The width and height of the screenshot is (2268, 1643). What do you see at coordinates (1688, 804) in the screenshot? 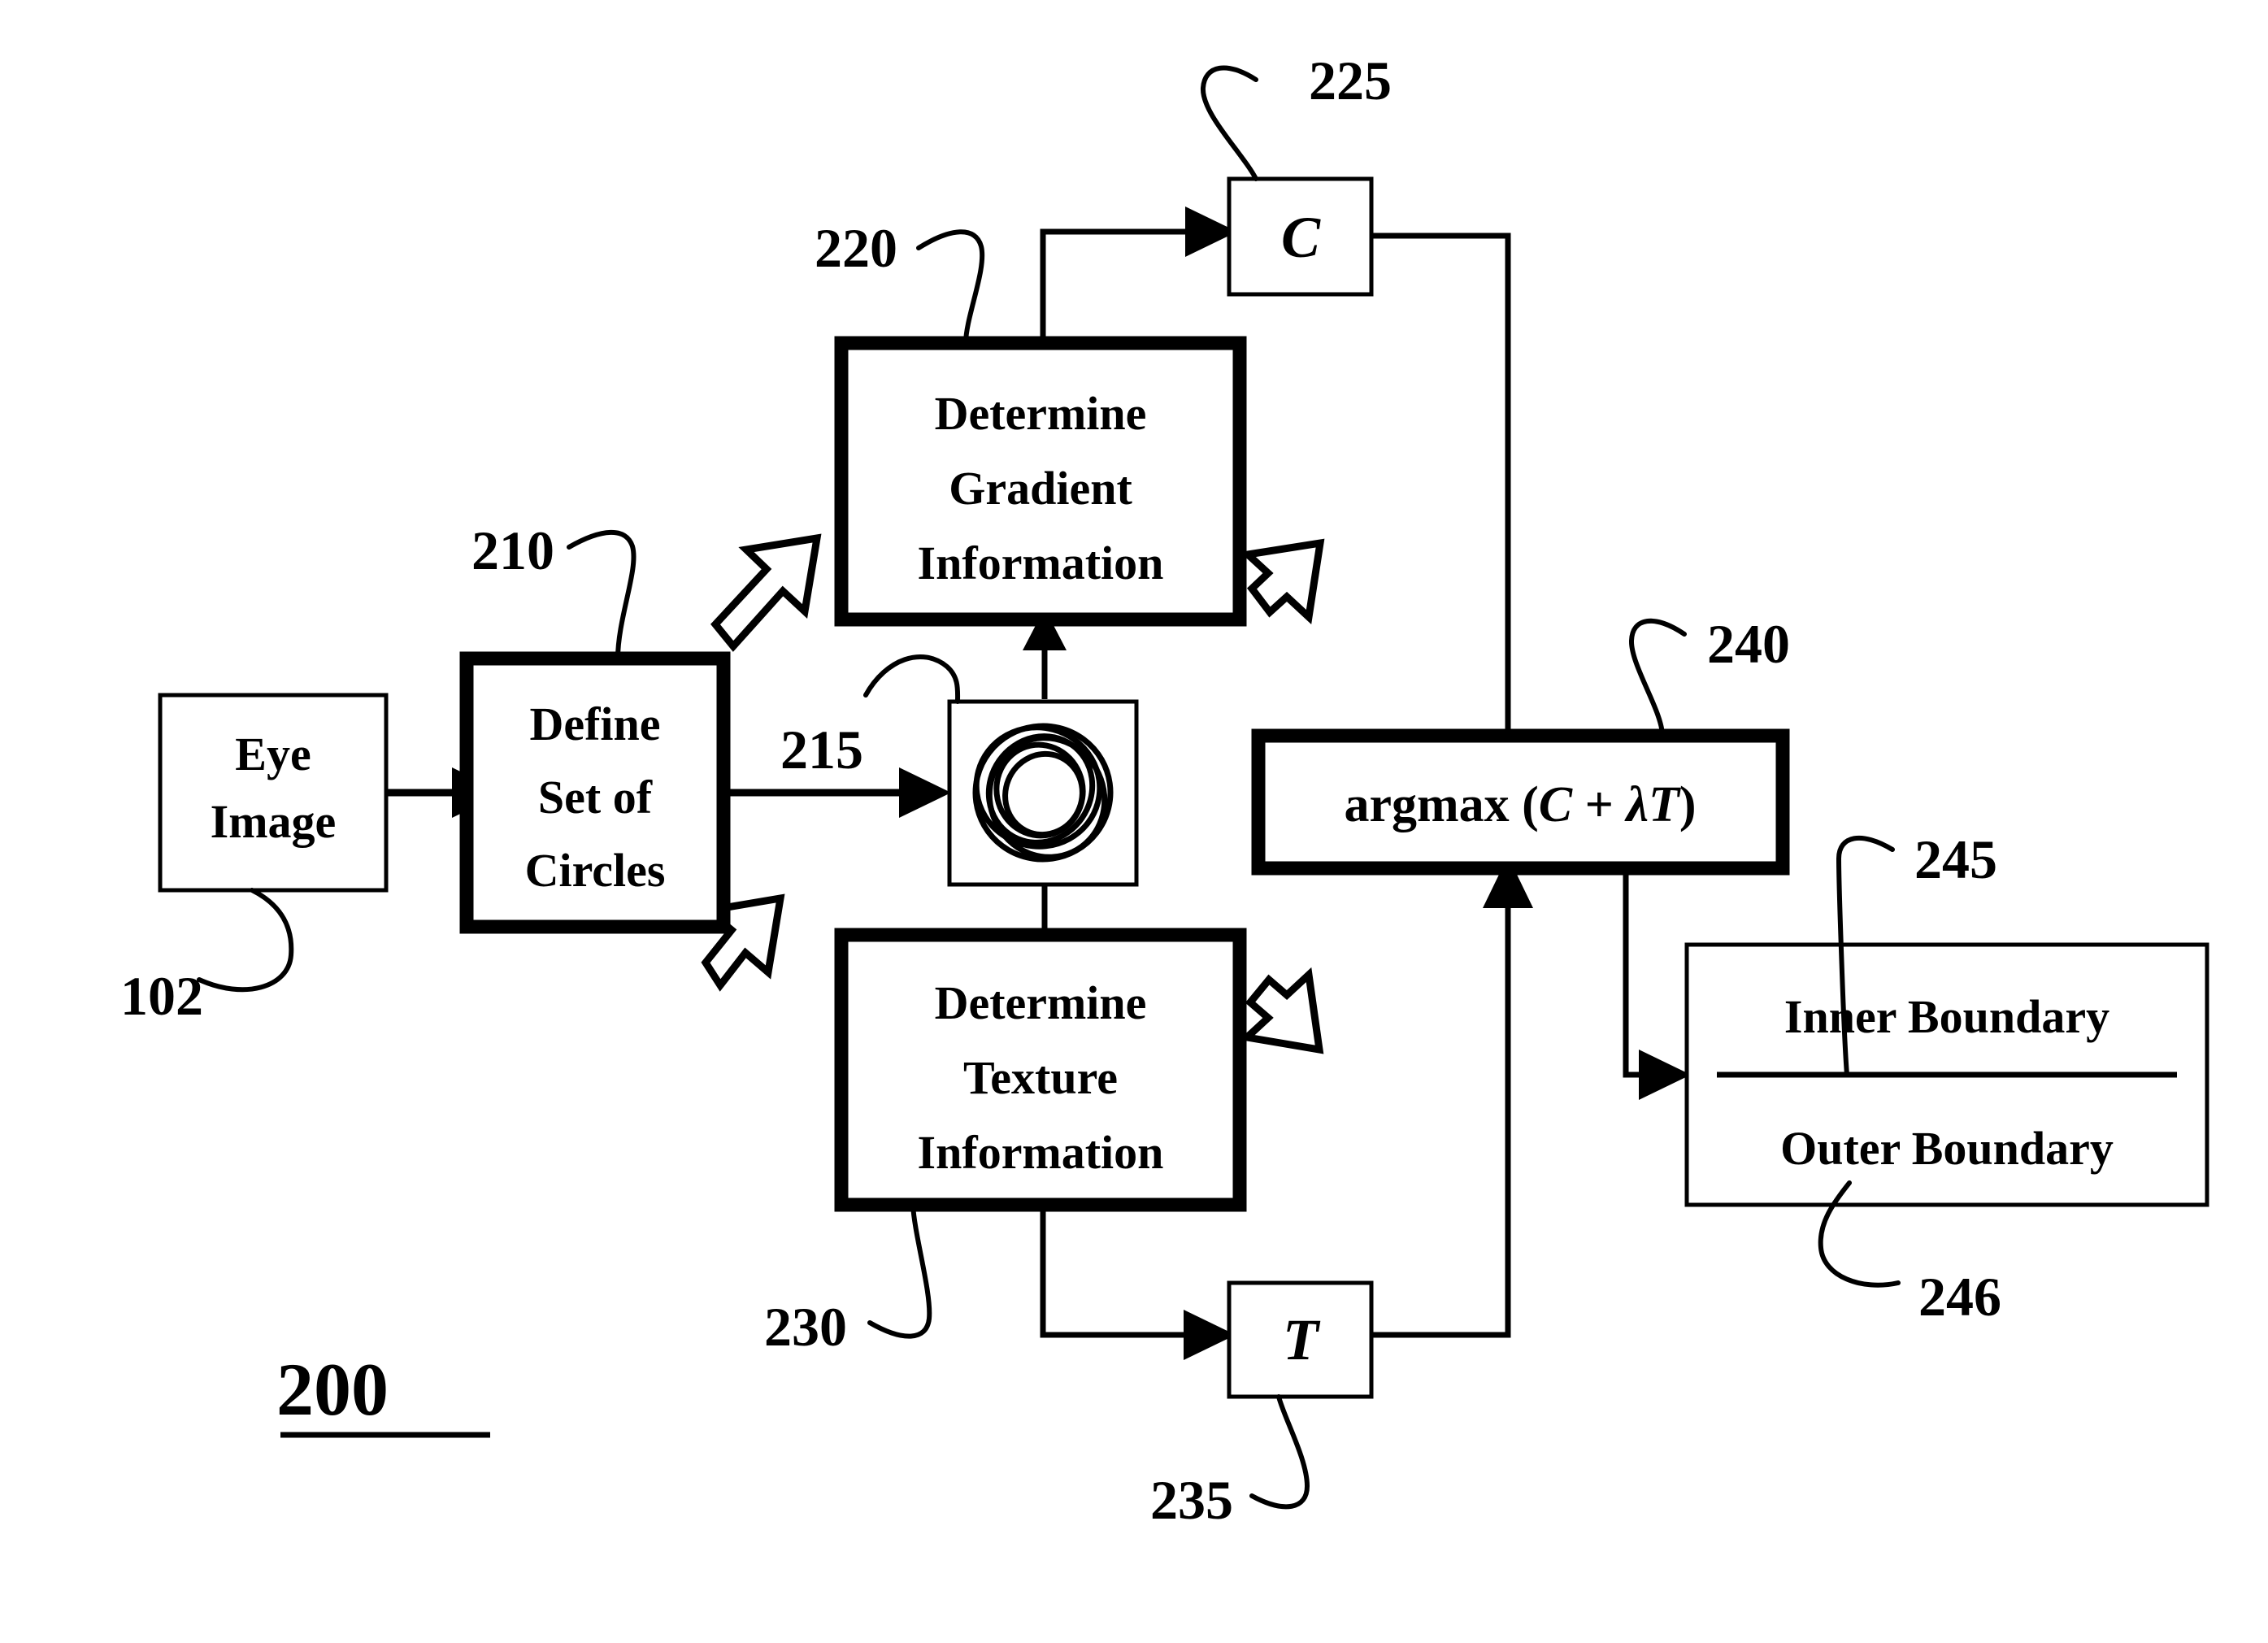
I see `argmax-suffix: )` at bounding box center [1688, 804].